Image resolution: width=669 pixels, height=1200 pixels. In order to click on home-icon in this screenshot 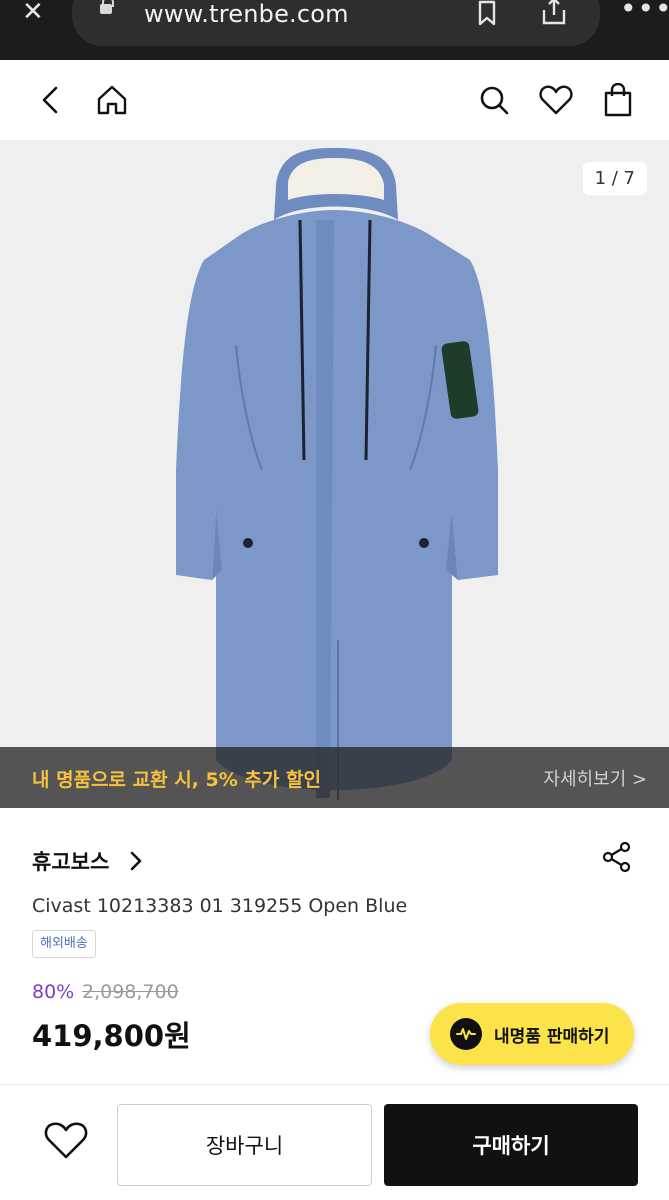, I will do `click(112, 100)`.